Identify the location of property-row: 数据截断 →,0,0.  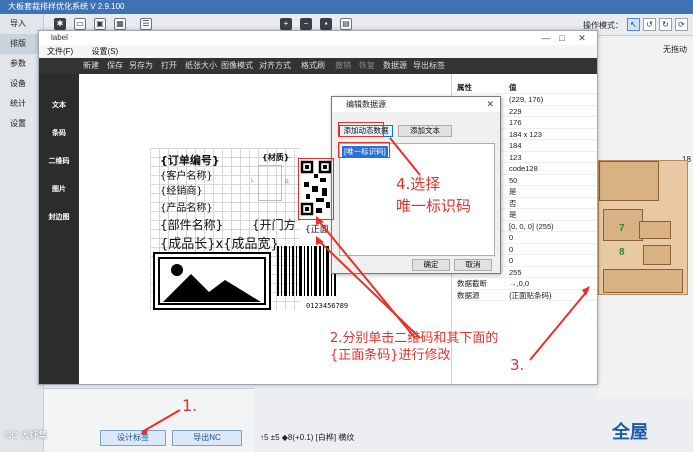
(524, 284).